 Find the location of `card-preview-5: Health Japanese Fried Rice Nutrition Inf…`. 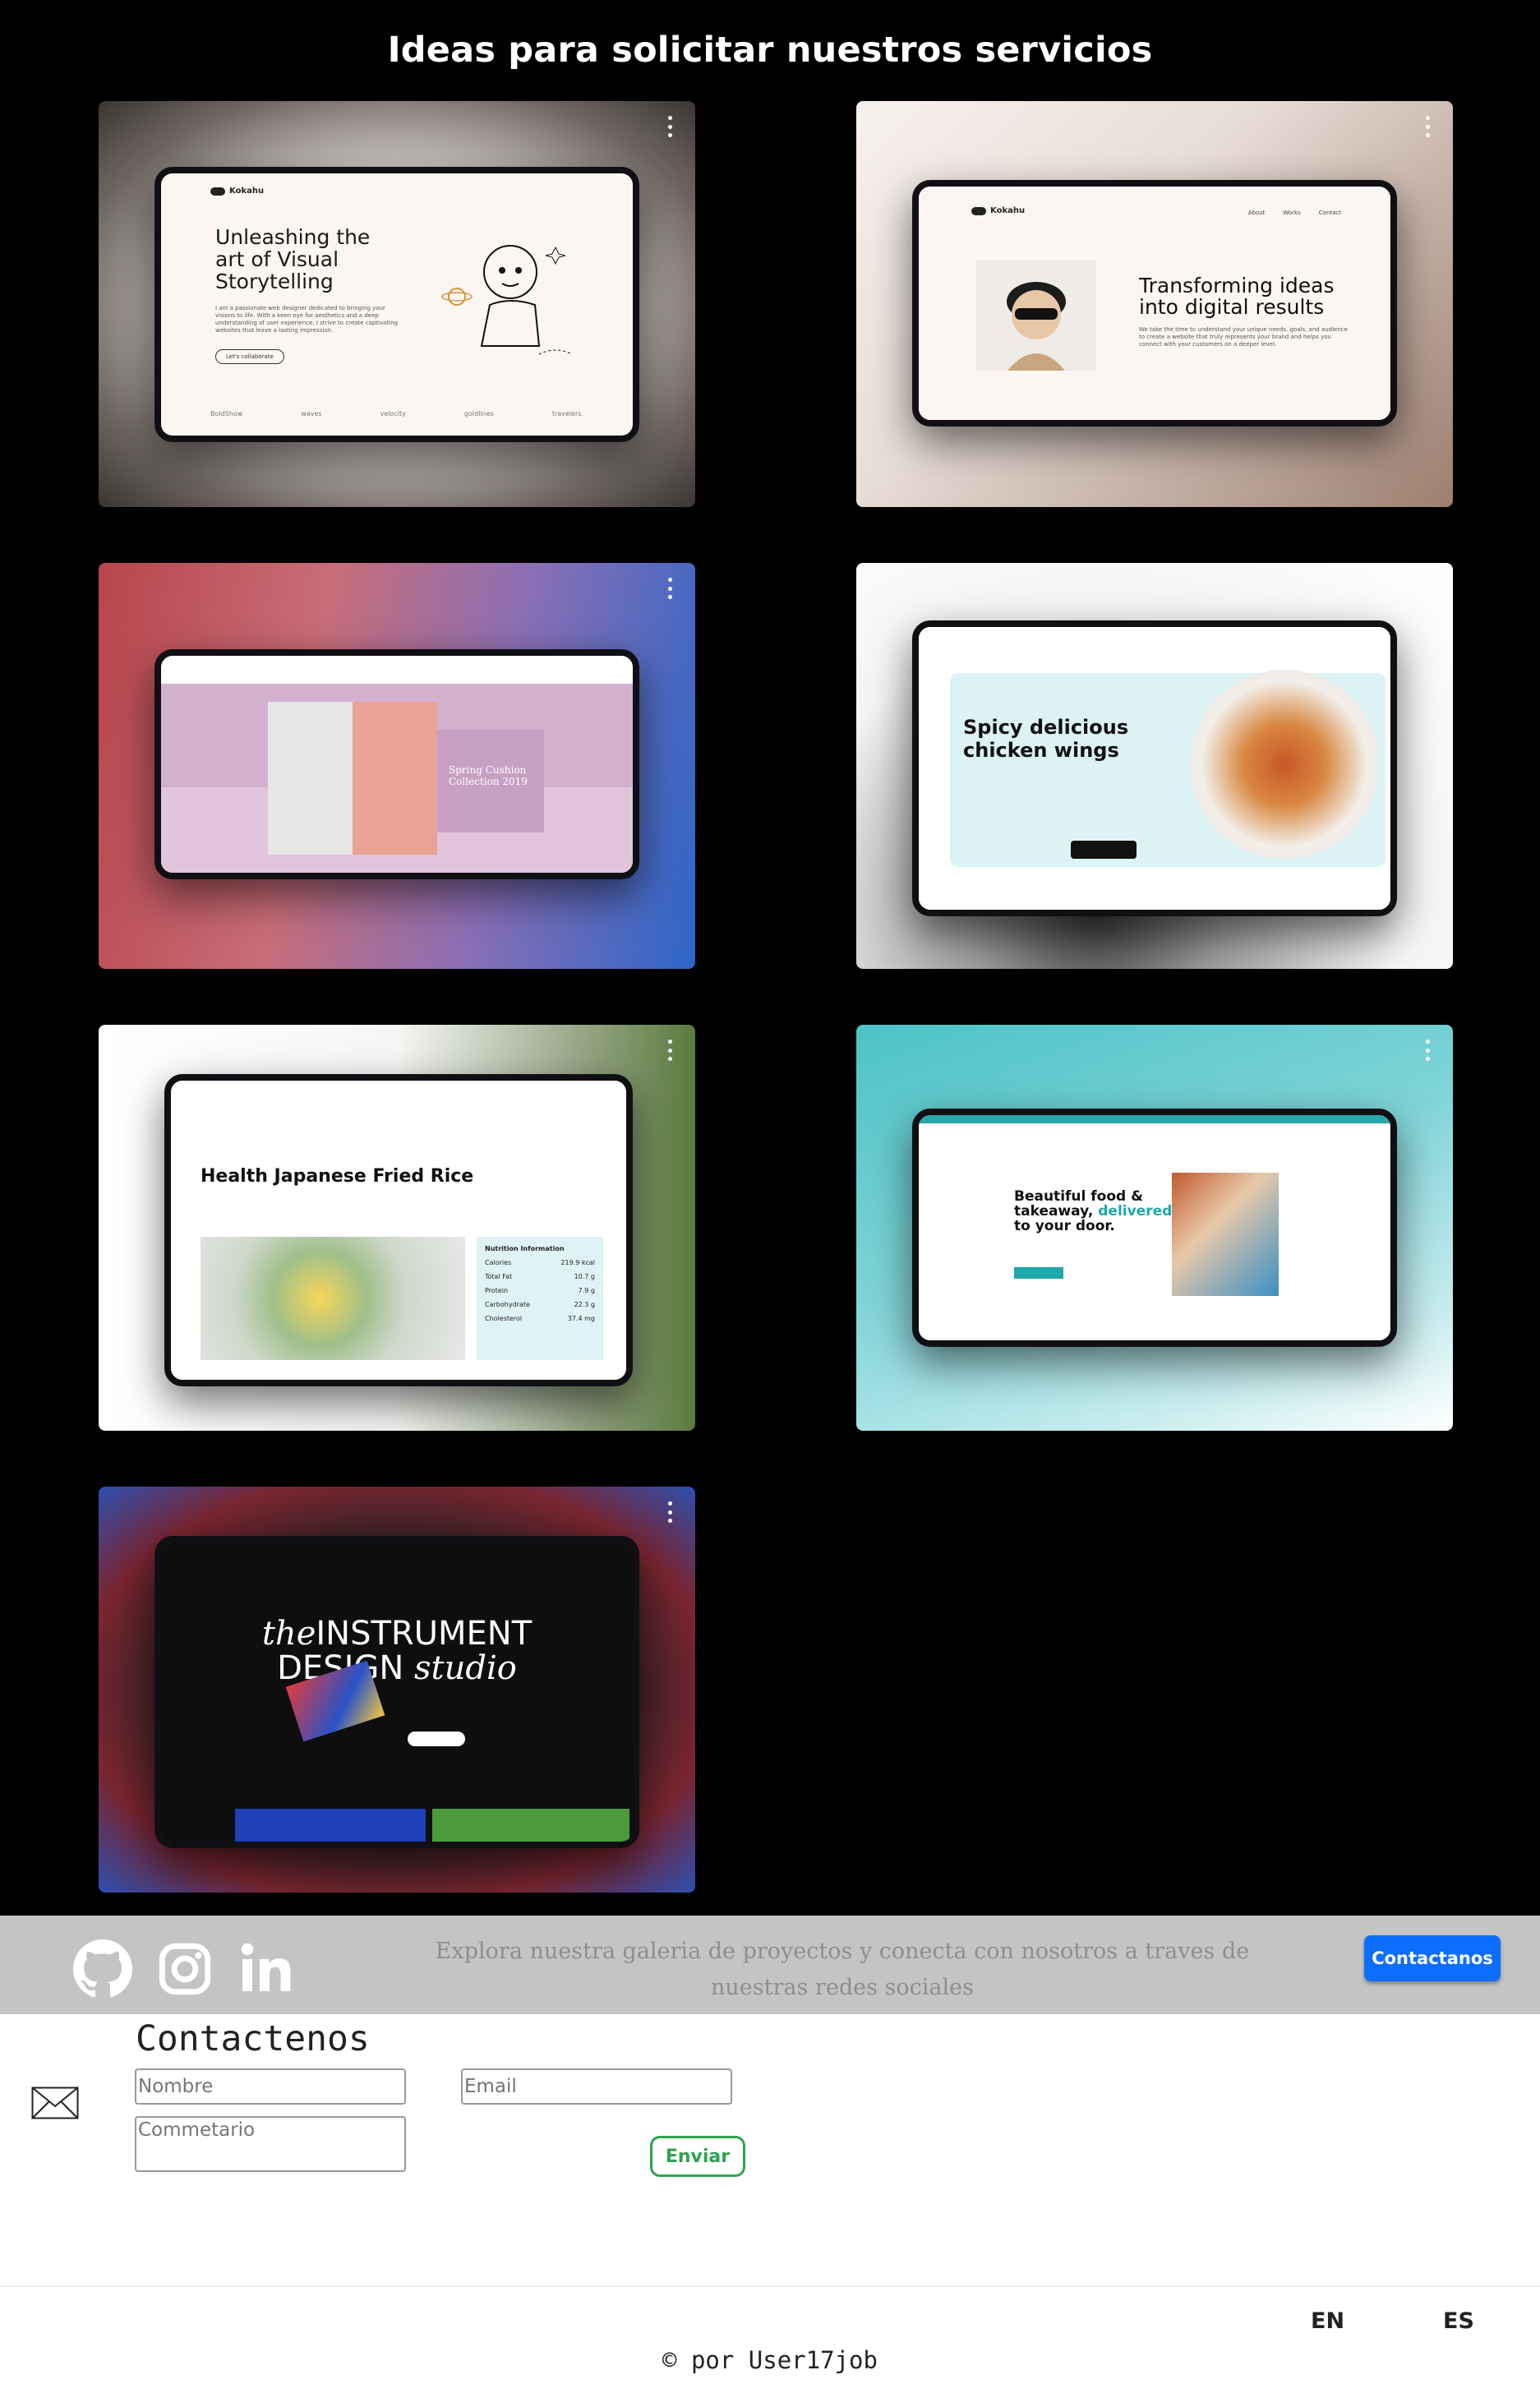

card-preview-5: Health Japanese Fried Rice Nutrition Inf… is located at coordinates (398, 1230).